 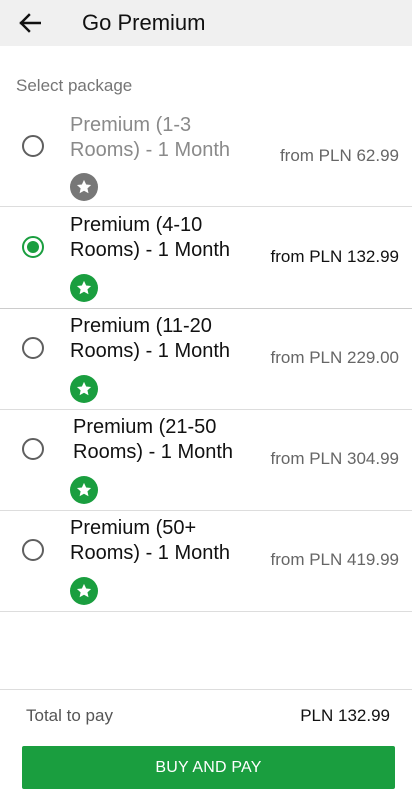 What do you see at coordinates (206, 689) in the screenshot?
I see `footer-divider` at bounding box center [206, 689].